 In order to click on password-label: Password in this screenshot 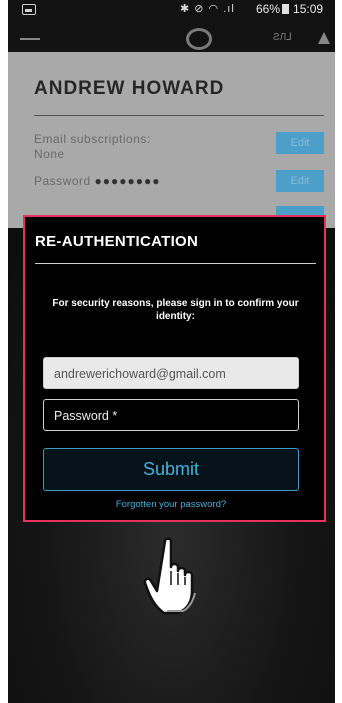, I will do `click(62, 181)`.